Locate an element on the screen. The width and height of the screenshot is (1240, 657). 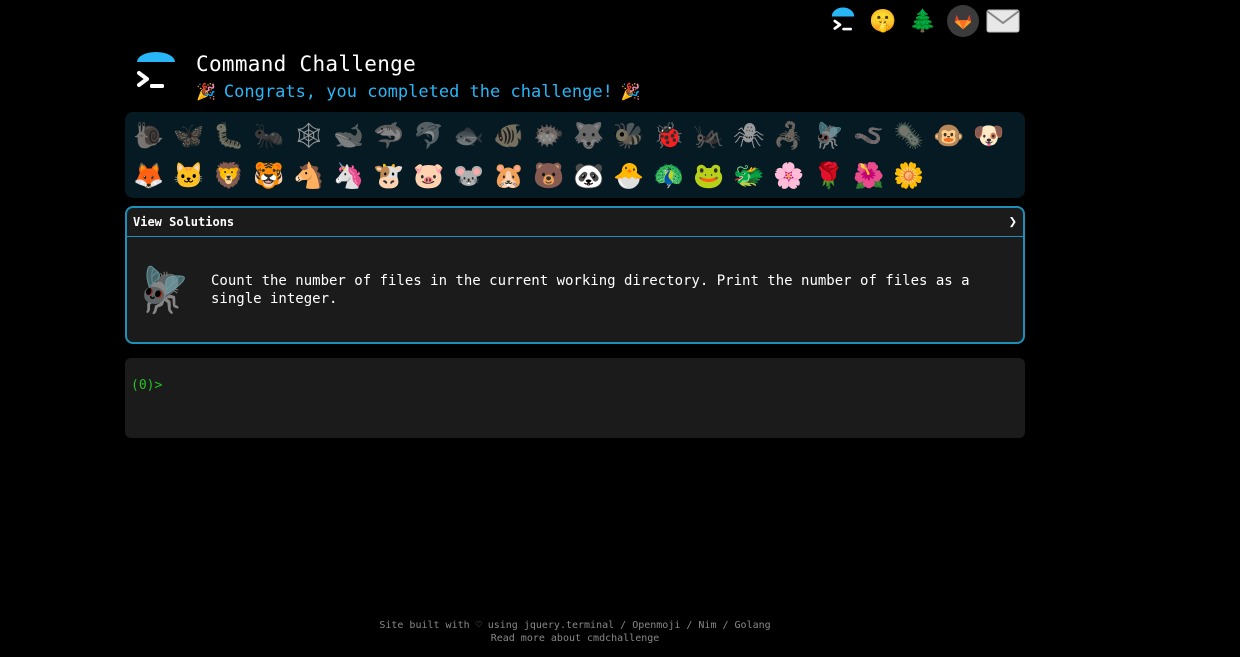
evergreen-tree-icon: 🌲 is located at coordinates (923, 21).